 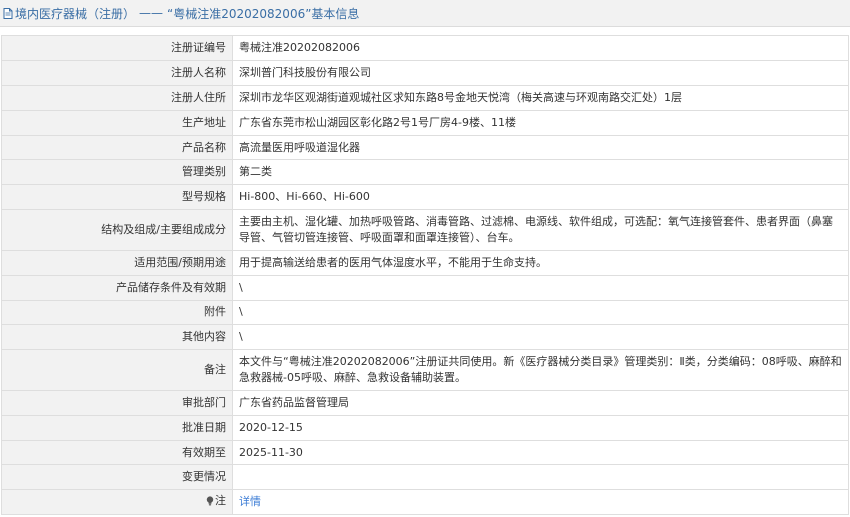 I want to click on row-value-note: 详情, so click(x=540, y=502).